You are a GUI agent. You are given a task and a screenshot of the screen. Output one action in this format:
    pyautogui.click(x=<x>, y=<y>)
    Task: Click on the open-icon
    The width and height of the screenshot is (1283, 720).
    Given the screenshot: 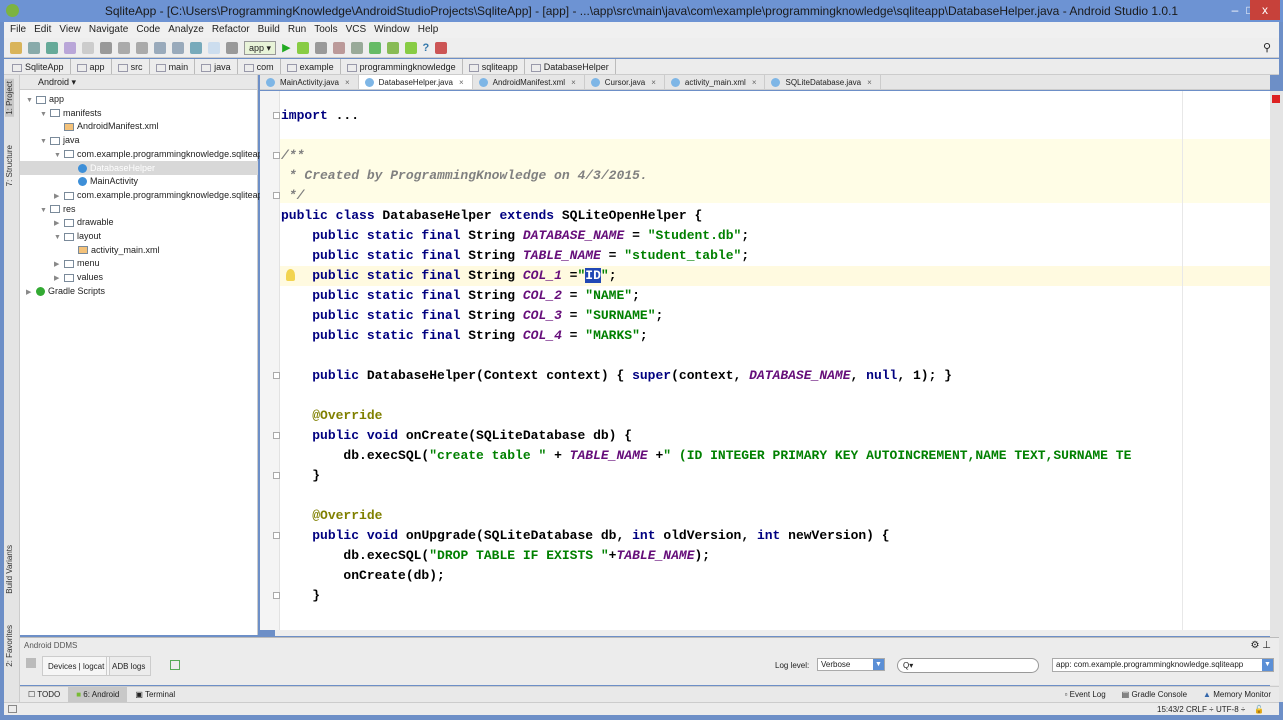 What is the action you would take?
    pyautogui.click(x=16, y=47)
    